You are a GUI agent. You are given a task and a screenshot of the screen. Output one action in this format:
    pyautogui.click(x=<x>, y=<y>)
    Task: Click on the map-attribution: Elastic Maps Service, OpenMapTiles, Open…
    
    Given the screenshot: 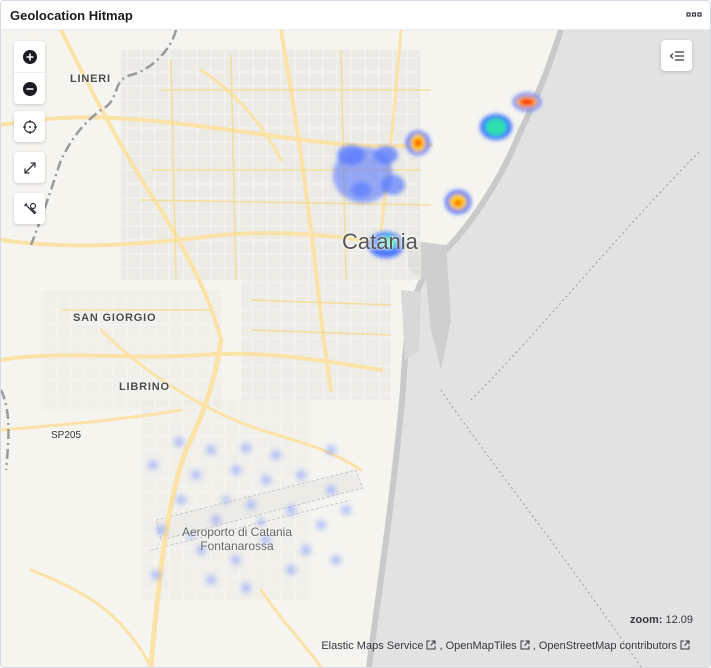 What is the action you would take?
    pyautogui.click(x=507, y=646)
    